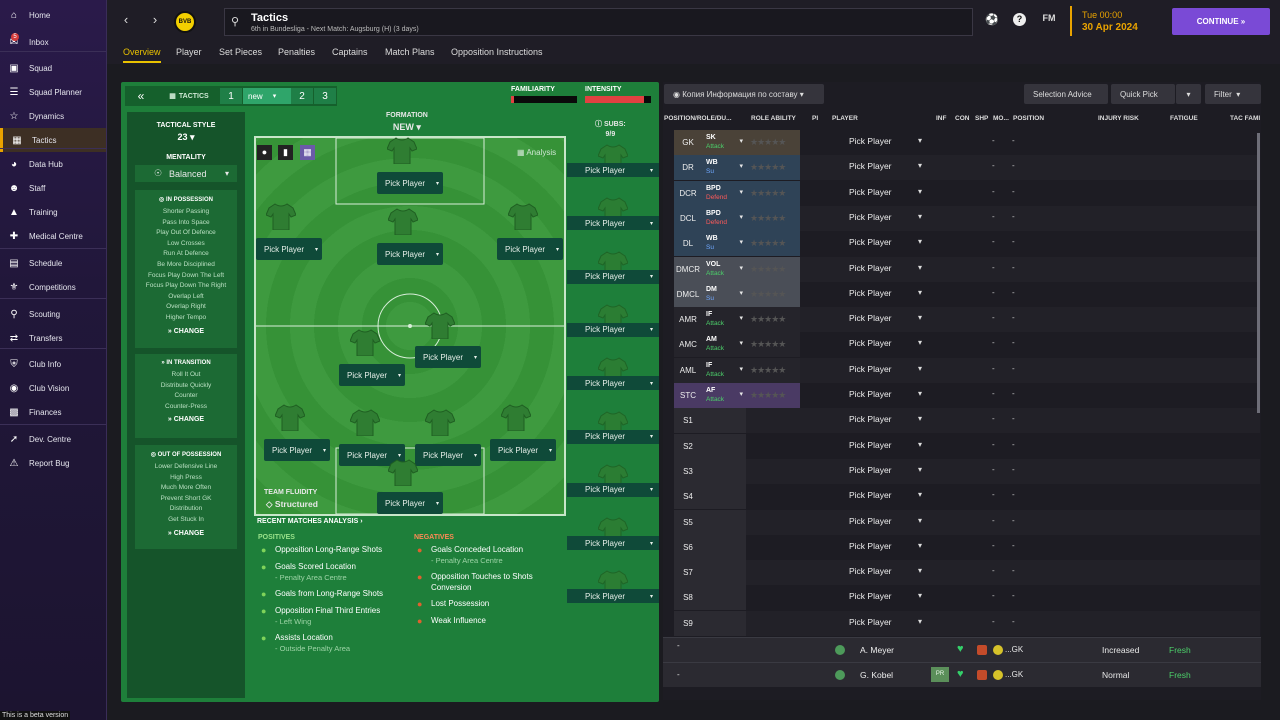 The image size is (1280, 720). What do you see at coordinates (967, 573) in the screenshot?
I see `table-row: S7 Pick Player ▾ - -` at bounding box center [967, 573].